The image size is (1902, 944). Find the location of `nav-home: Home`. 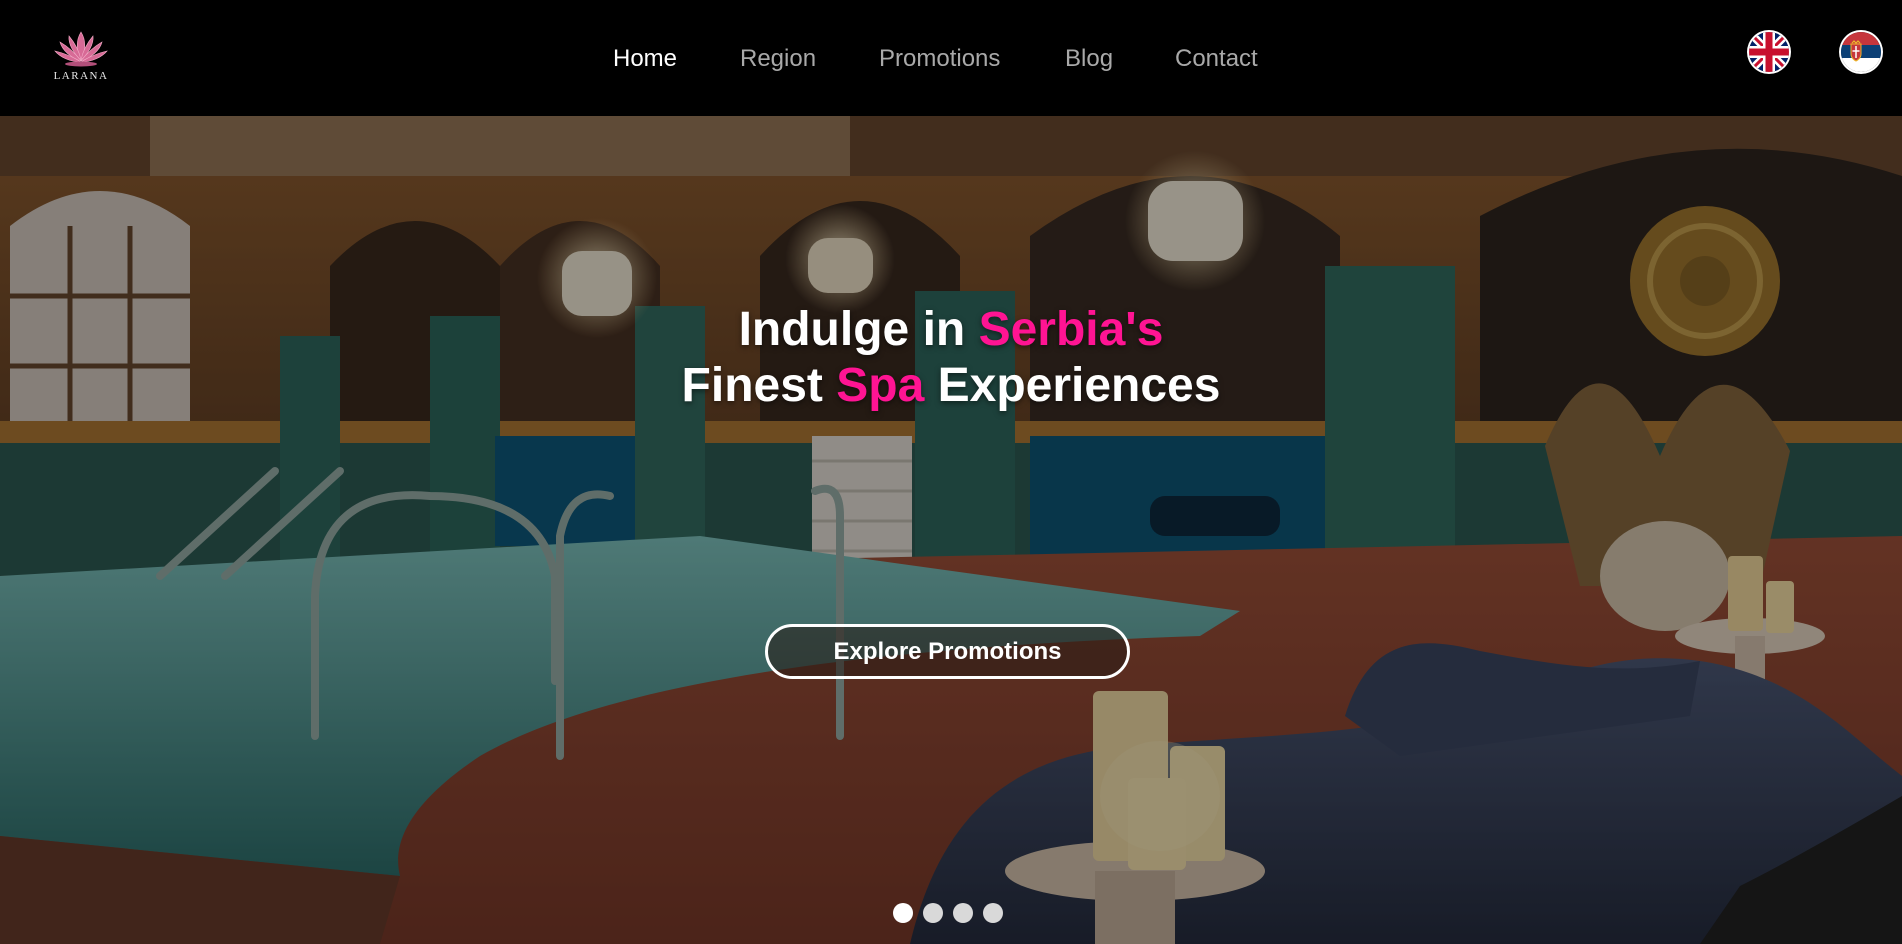

nav-home: Home is located at coordinates (645, 59).